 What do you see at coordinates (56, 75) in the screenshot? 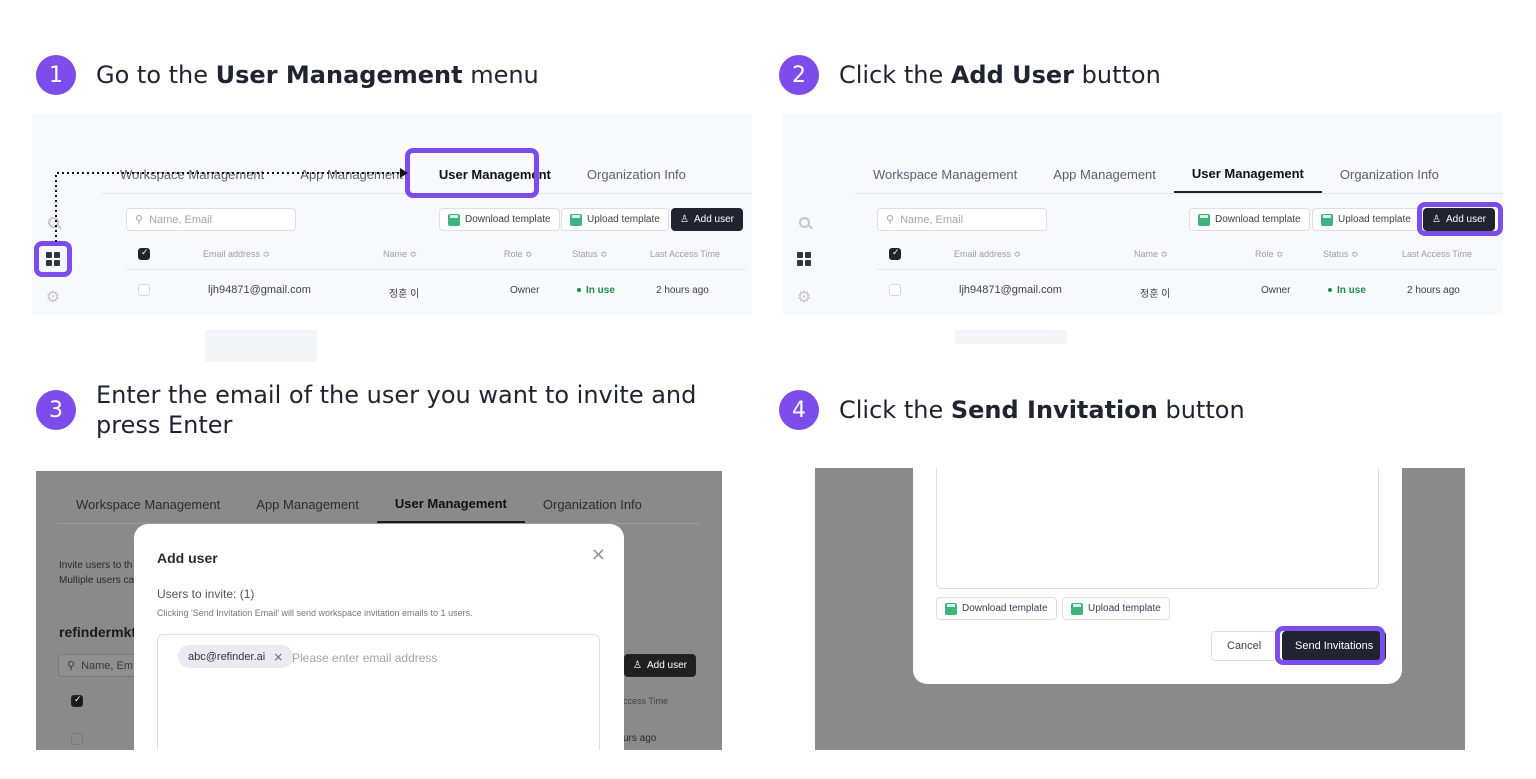
I see `step-1-number: 1` at bounding box center [56, 75].